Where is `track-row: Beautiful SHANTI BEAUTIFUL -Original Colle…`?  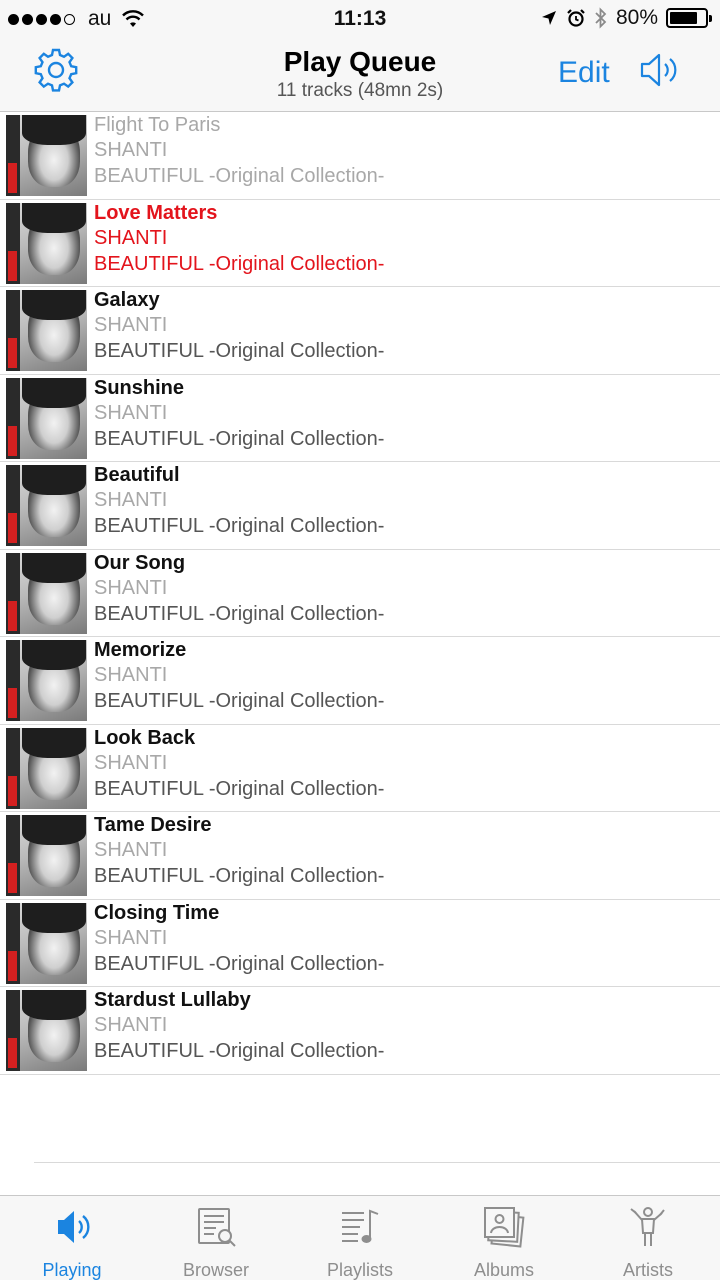 track-row: Beautiful SHANTI BEAUTIFUL -Original Colle… is located at coordinates (360, 506).